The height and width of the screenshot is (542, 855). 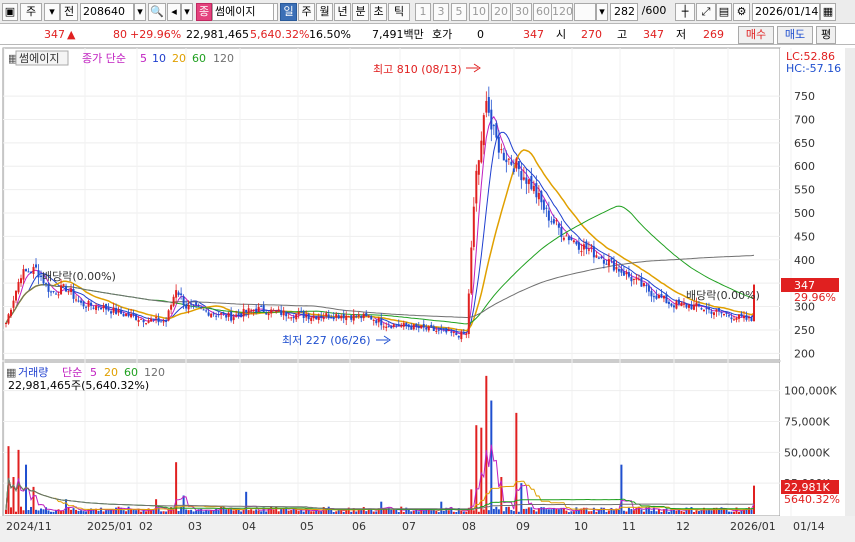 What do you see at coordinates (342, 12) in the screenshot?
I see `period-tab-year: 년` at bounding box center [342, 12].